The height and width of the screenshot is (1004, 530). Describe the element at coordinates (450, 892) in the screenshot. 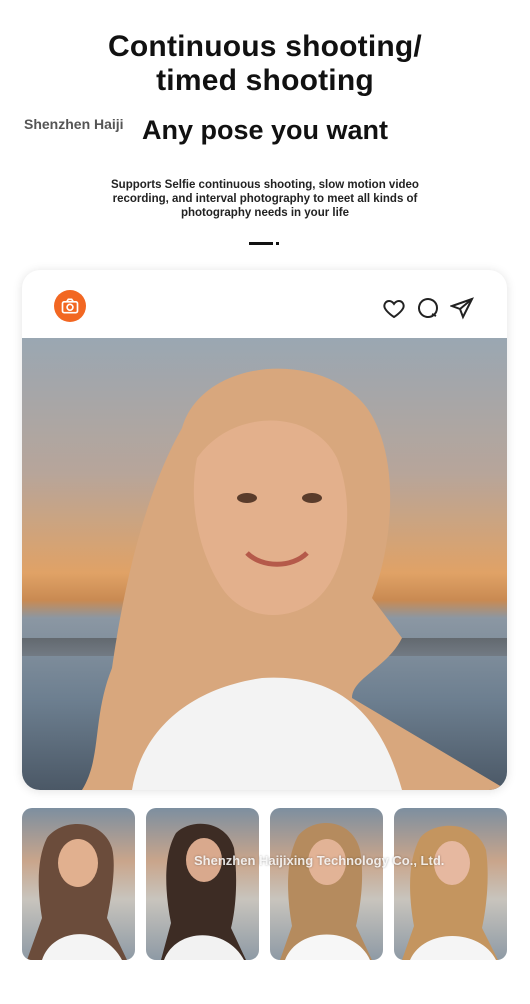

I see `thumbnail-4-silhouette` at that location.